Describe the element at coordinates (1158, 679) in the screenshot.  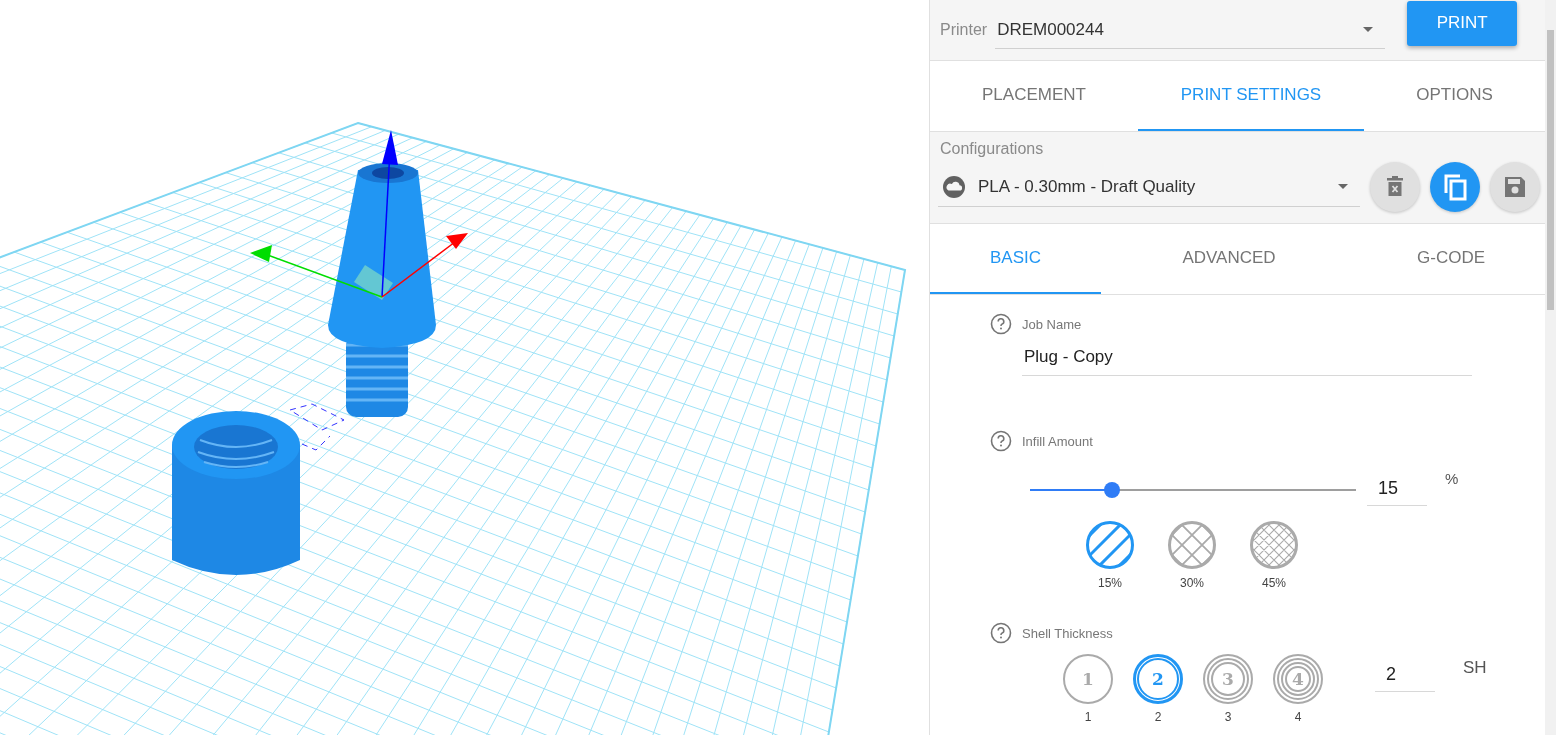
I see `shell-thickness-button: 2` at that location.